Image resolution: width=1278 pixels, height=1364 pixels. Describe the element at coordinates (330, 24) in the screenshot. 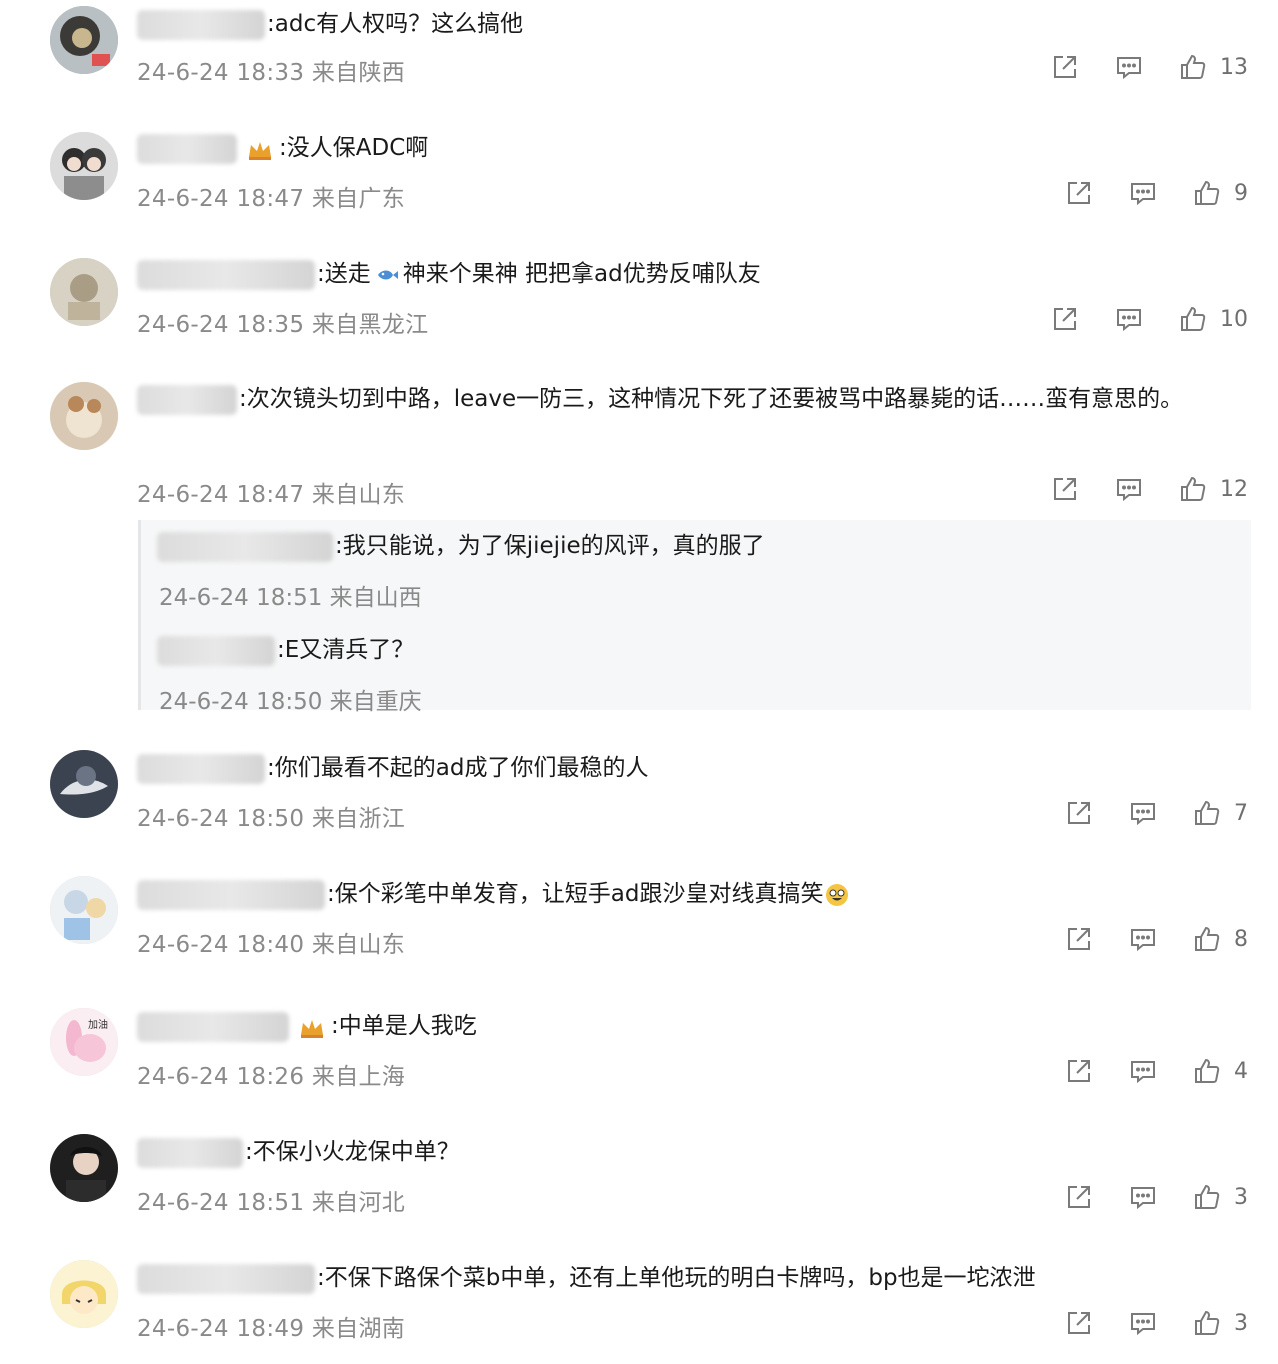

I see `comment-text-line: :adc有人权吗？这么搞他` at that location.